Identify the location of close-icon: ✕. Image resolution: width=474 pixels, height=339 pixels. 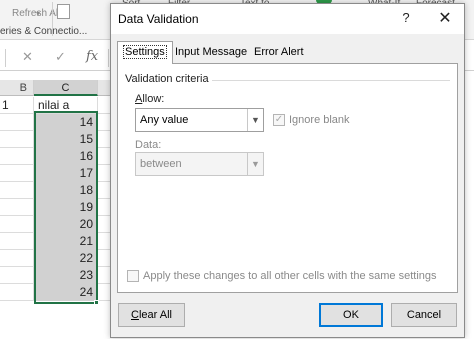
(445, 18).